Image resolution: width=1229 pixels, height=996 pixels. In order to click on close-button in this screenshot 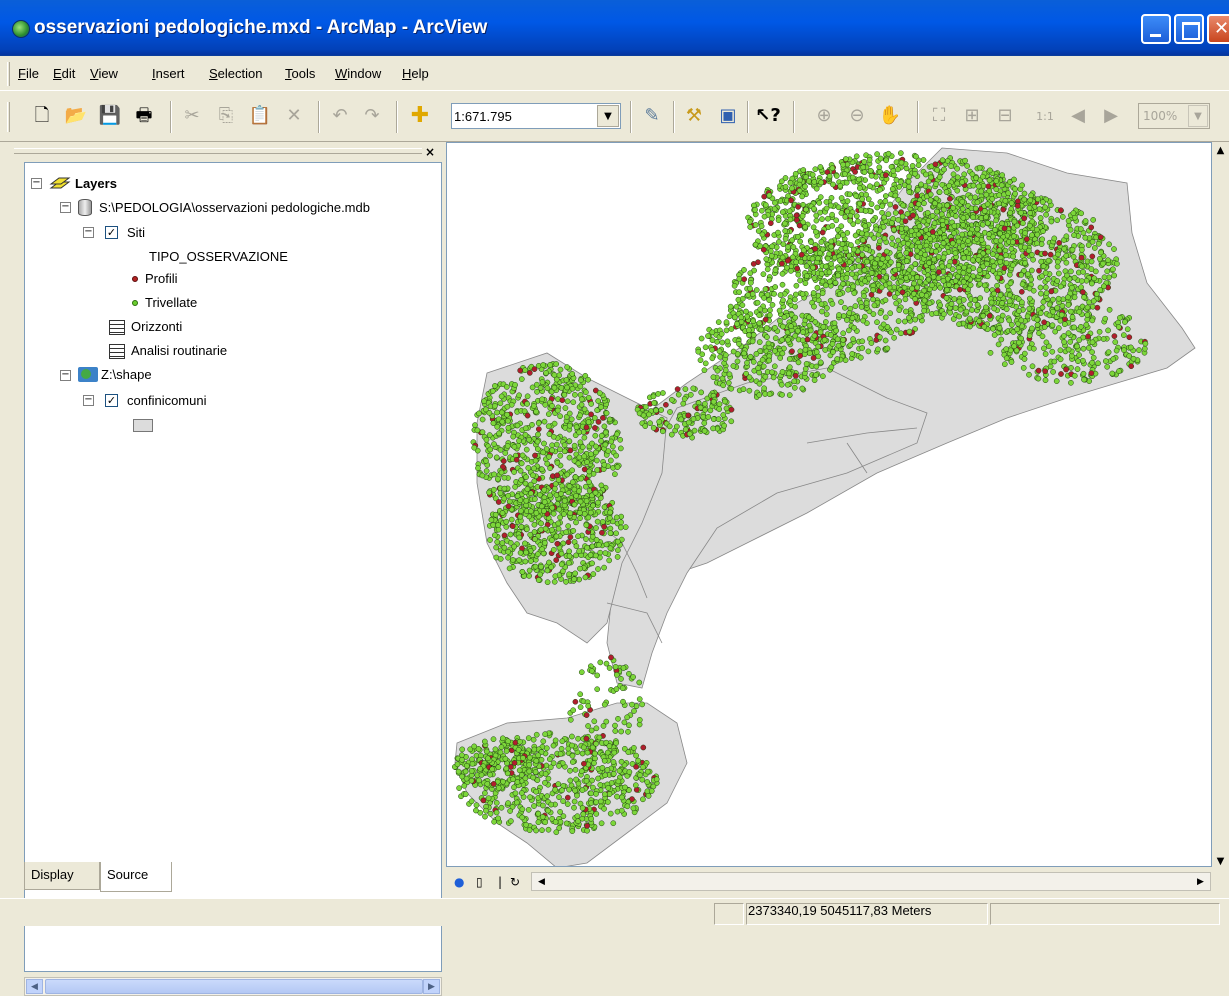, I will do `click(1218, 29)`.